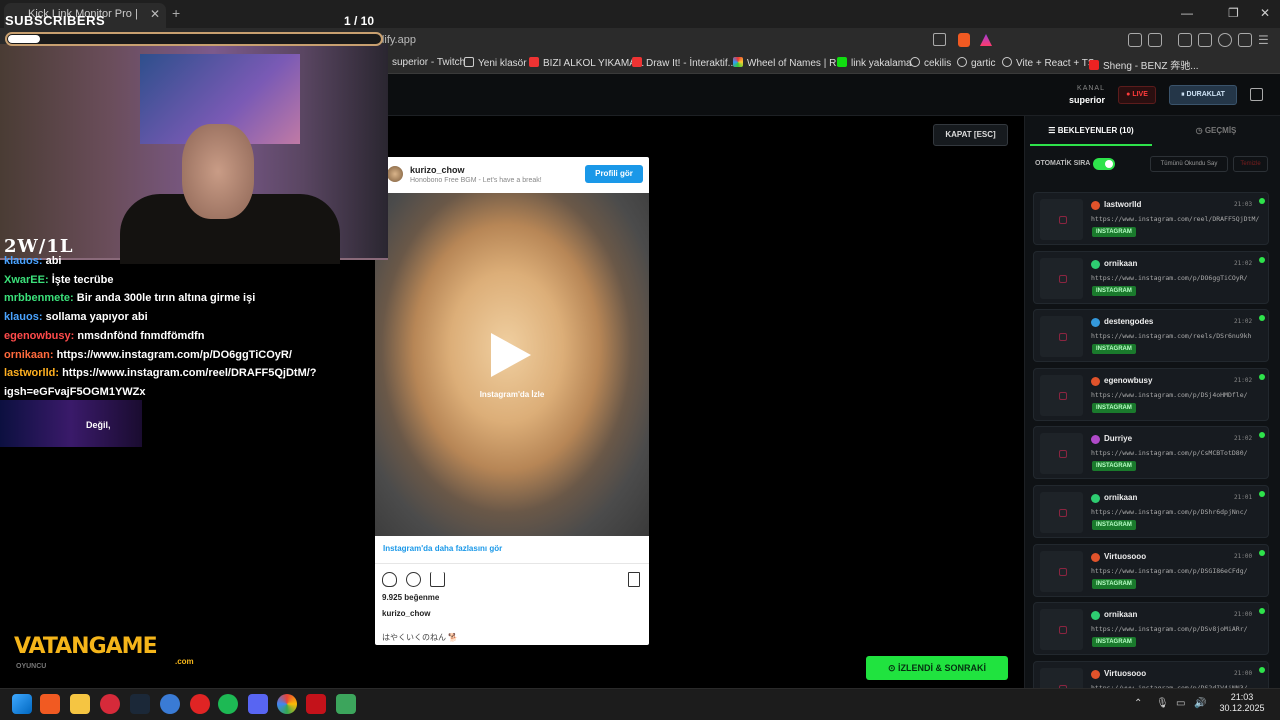  Describe the element at coordinates (495, 63) in the screenshot. I see `bookmark-item: Yeni klasör` at that location.